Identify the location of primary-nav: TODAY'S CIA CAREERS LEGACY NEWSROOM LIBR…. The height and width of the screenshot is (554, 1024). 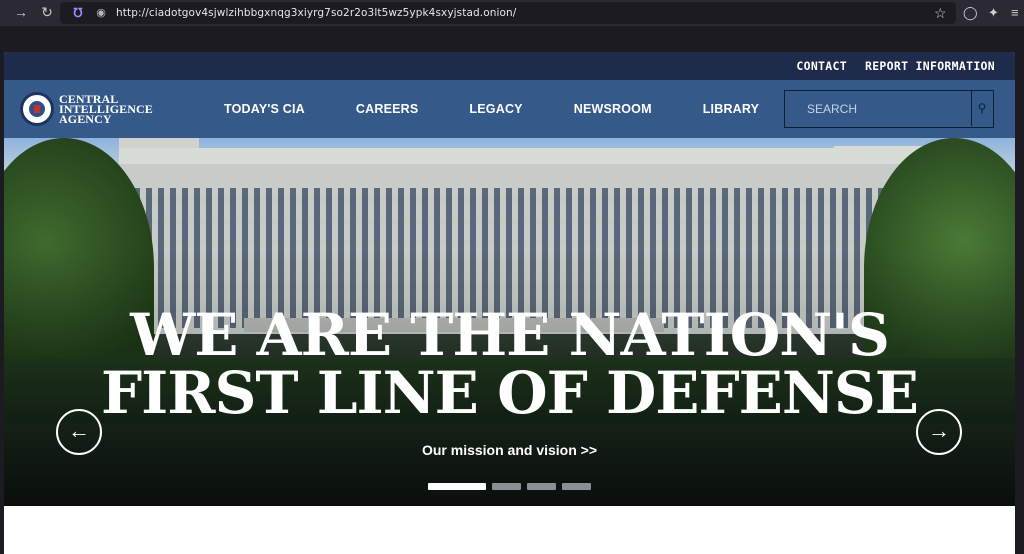
(517, 109).